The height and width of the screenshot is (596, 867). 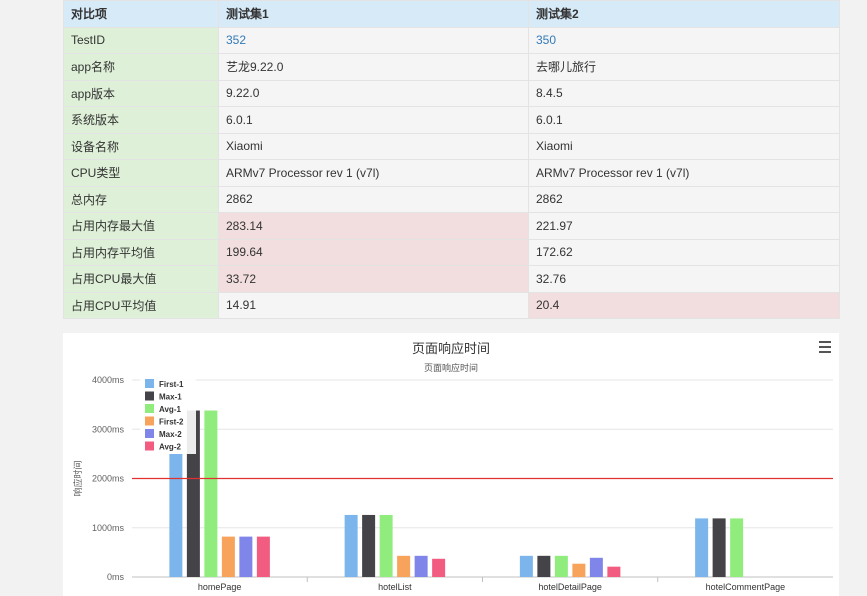 I want to click on header-compare-item: 对比项, so click(x=141, y=14).